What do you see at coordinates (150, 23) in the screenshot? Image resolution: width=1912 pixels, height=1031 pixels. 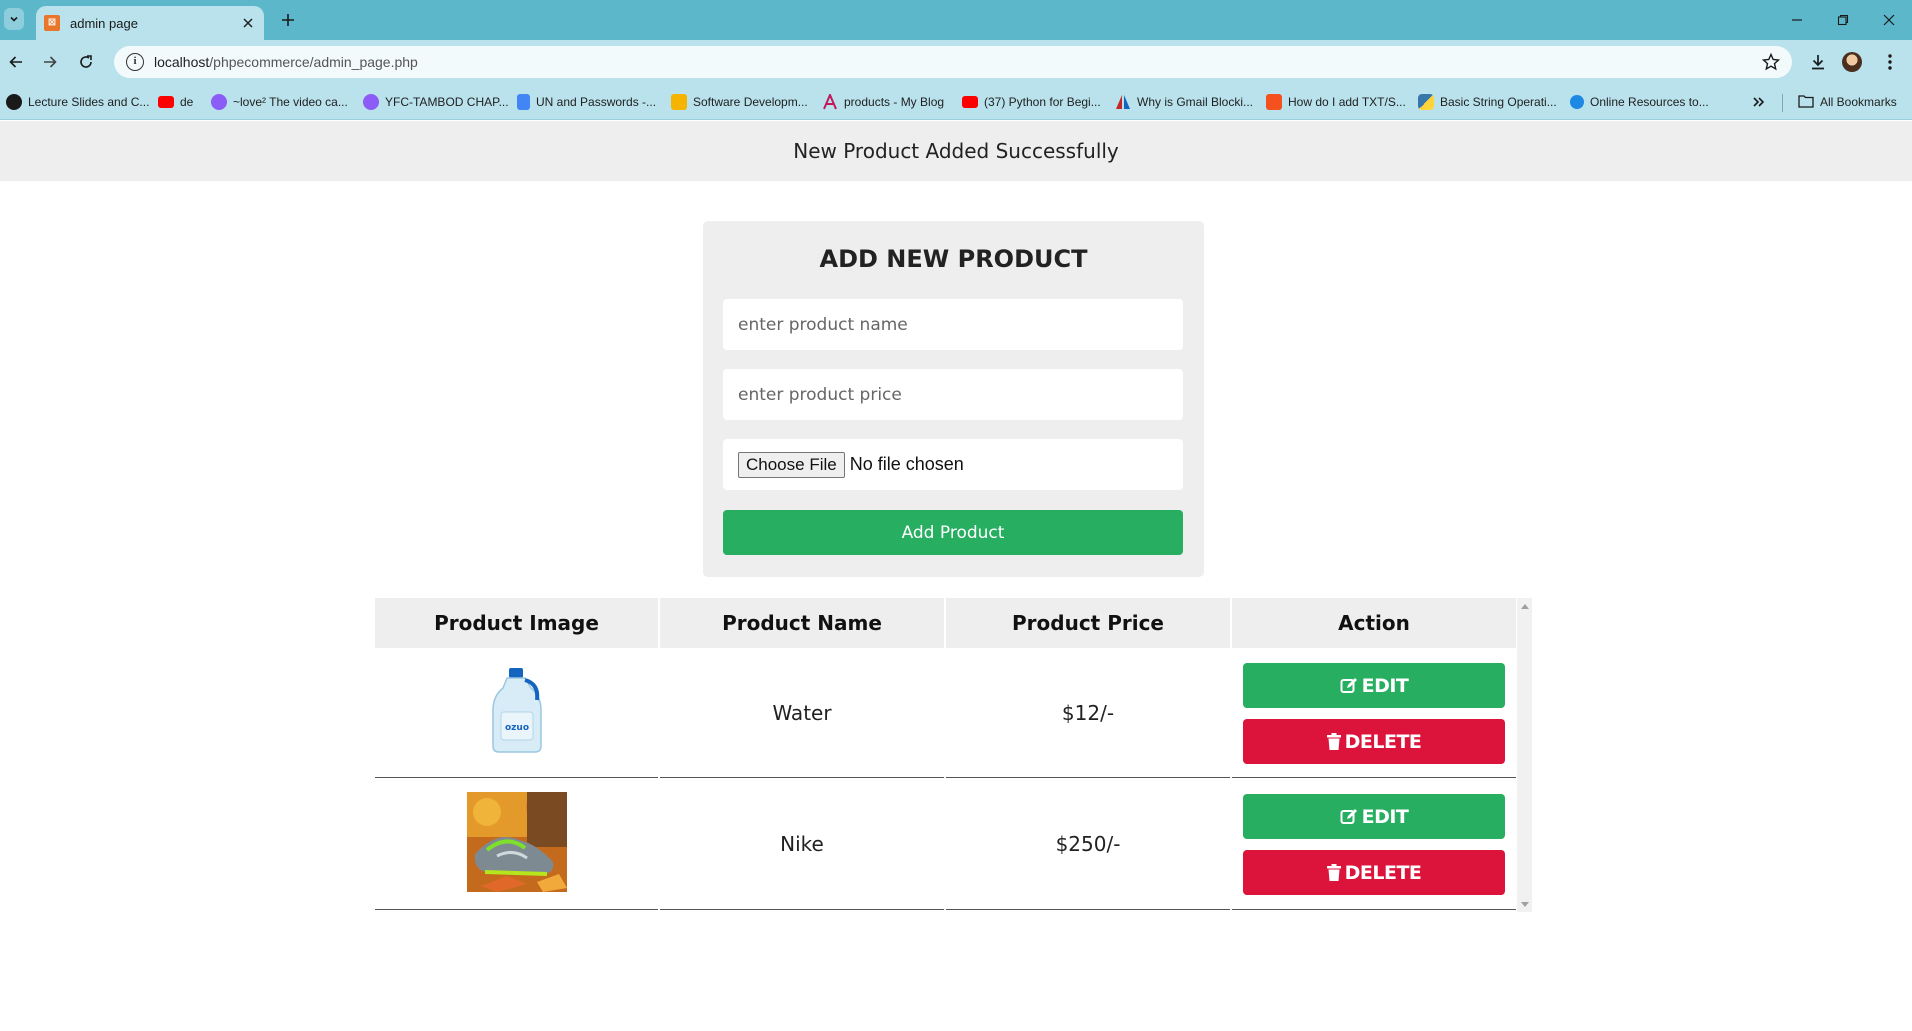 I see `browser-tab: ⊠ admin page` at bounding box center [150, 23].